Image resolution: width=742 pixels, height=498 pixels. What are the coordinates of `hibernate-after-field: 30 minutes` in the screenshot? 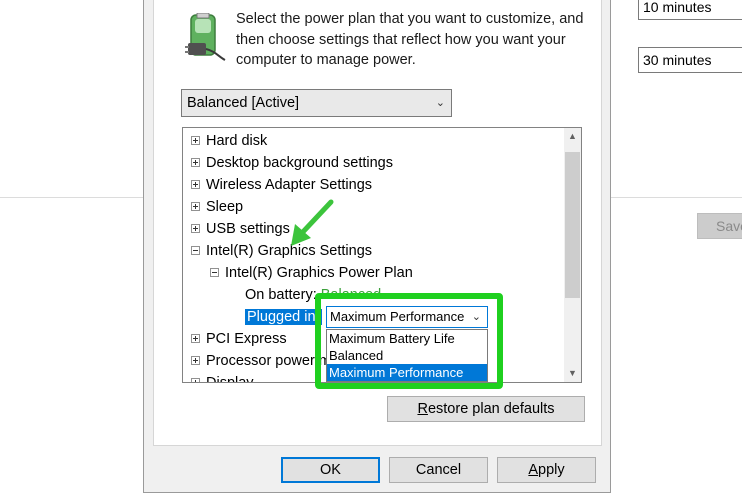 It's located at (690, 60).